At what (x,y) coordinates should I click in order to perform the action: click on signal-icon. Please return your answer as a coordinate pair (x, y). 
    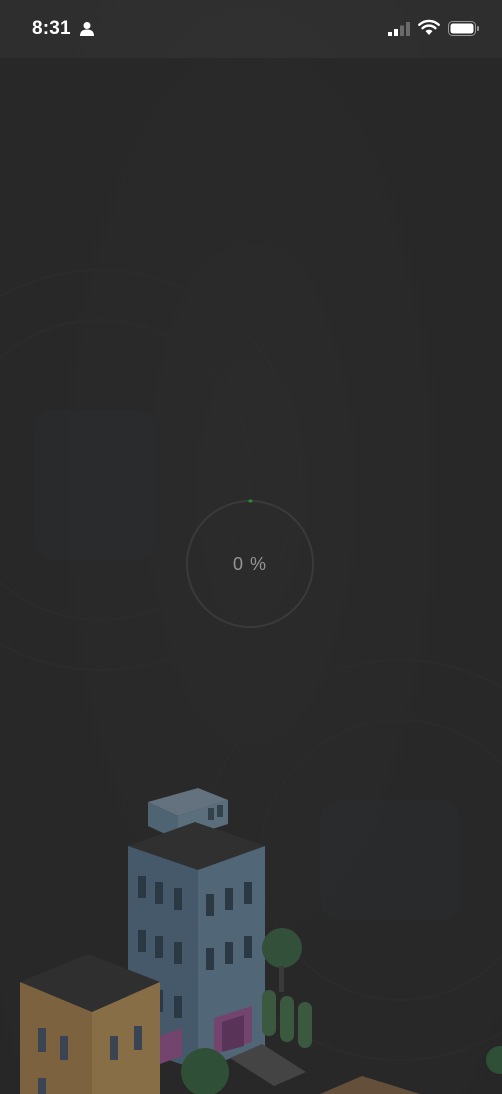
    Looking at the image, I should click on (399, 31).